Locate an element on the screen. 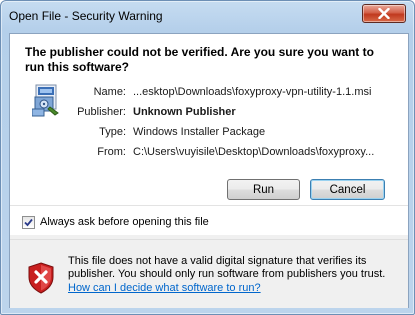 The image size is (415, 315). close-icon is located at coordinates (384, 13).